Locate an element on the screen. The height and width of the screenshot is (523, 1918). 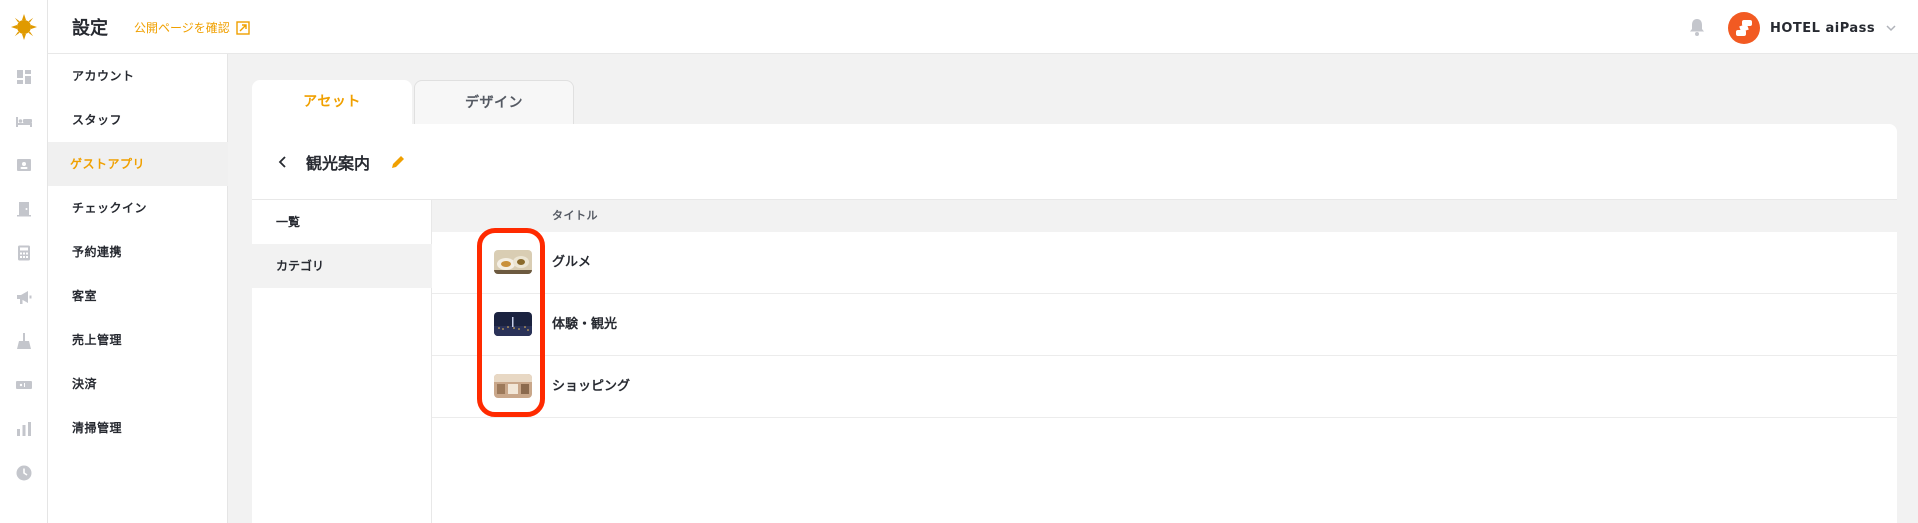
page-title: 設定 is located at coordinates (90, 28).